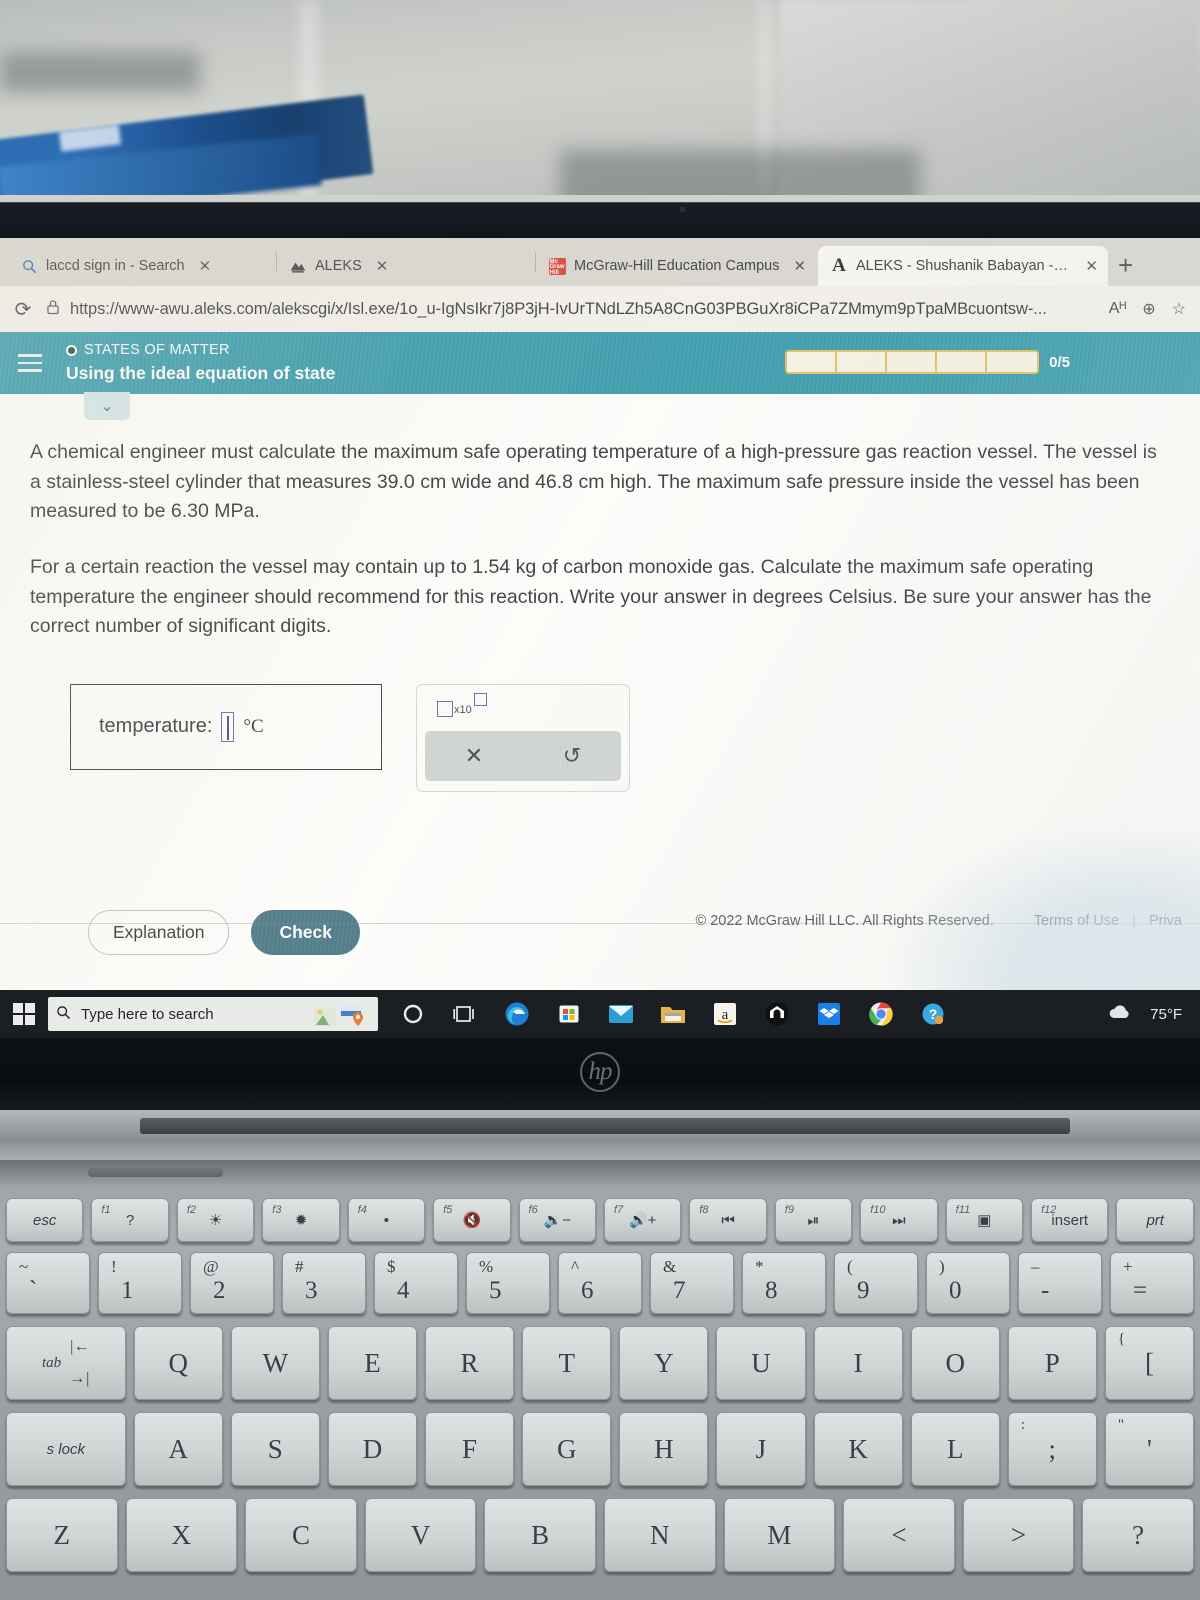  Describe the element at coordinates (1125, 265) in the screenshot. I see `new-tab-button: +` at that location.